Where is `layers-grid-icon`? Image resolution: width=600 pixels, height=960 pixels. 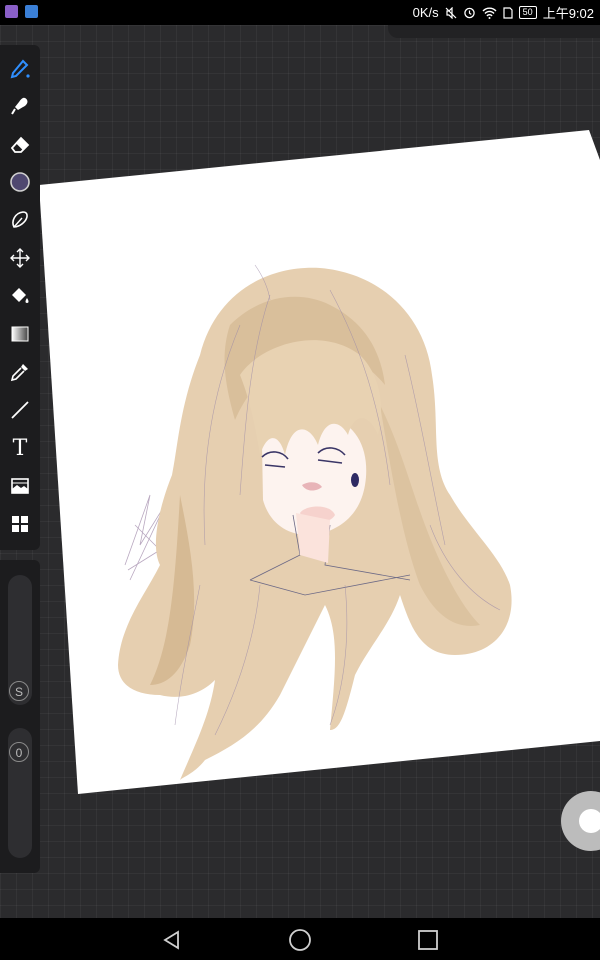
layers-grid-icon is located at coordinates (20, 524).